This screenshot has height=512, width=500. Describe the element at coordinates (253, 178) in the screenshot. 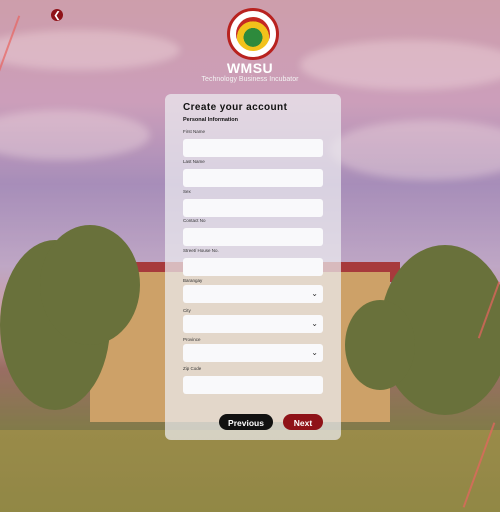

I see `last-name-input` at that location.